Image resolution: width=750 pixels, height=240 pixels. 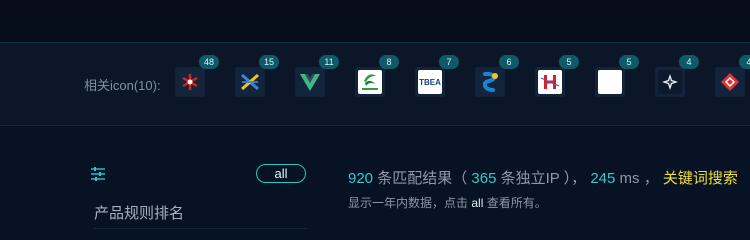 I want to click on related-icon-item: 48, so click(x=197, y=76).